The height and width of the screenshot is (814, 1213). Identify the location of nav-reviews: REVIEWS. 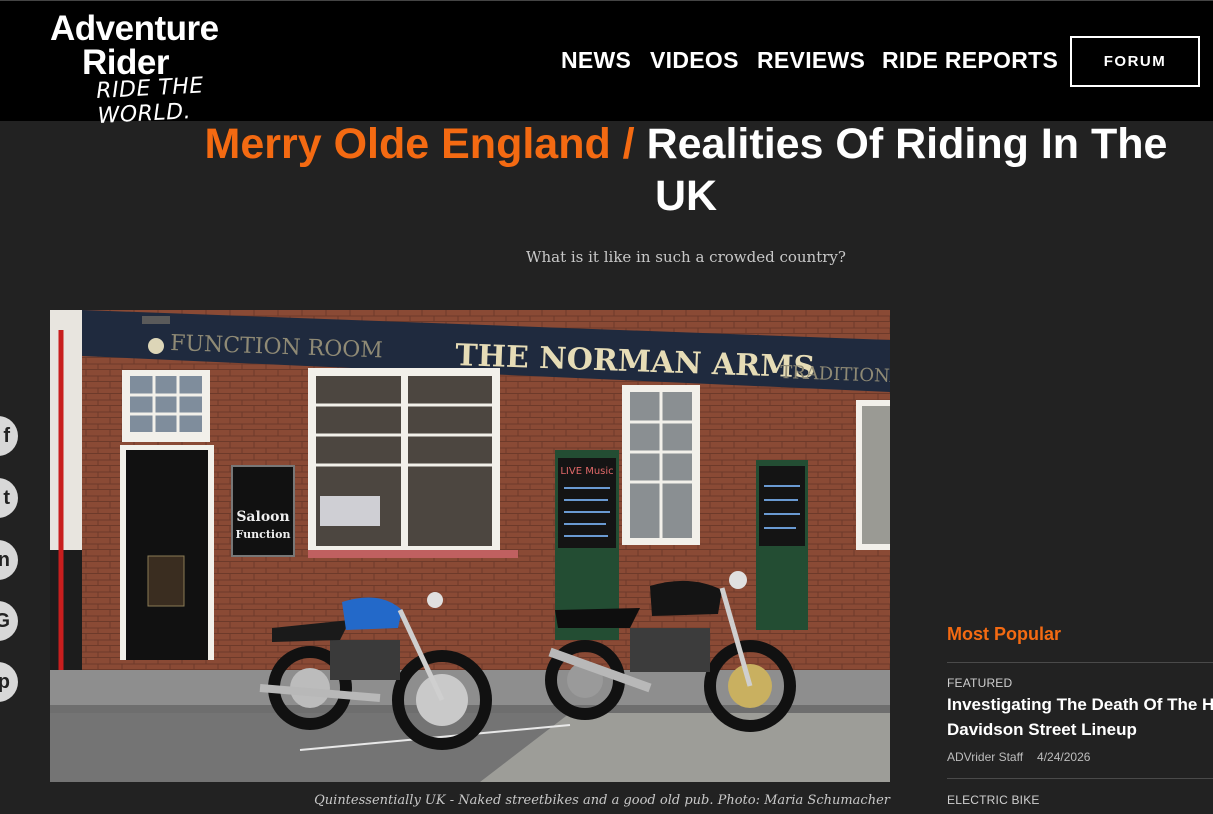
(811, 60).